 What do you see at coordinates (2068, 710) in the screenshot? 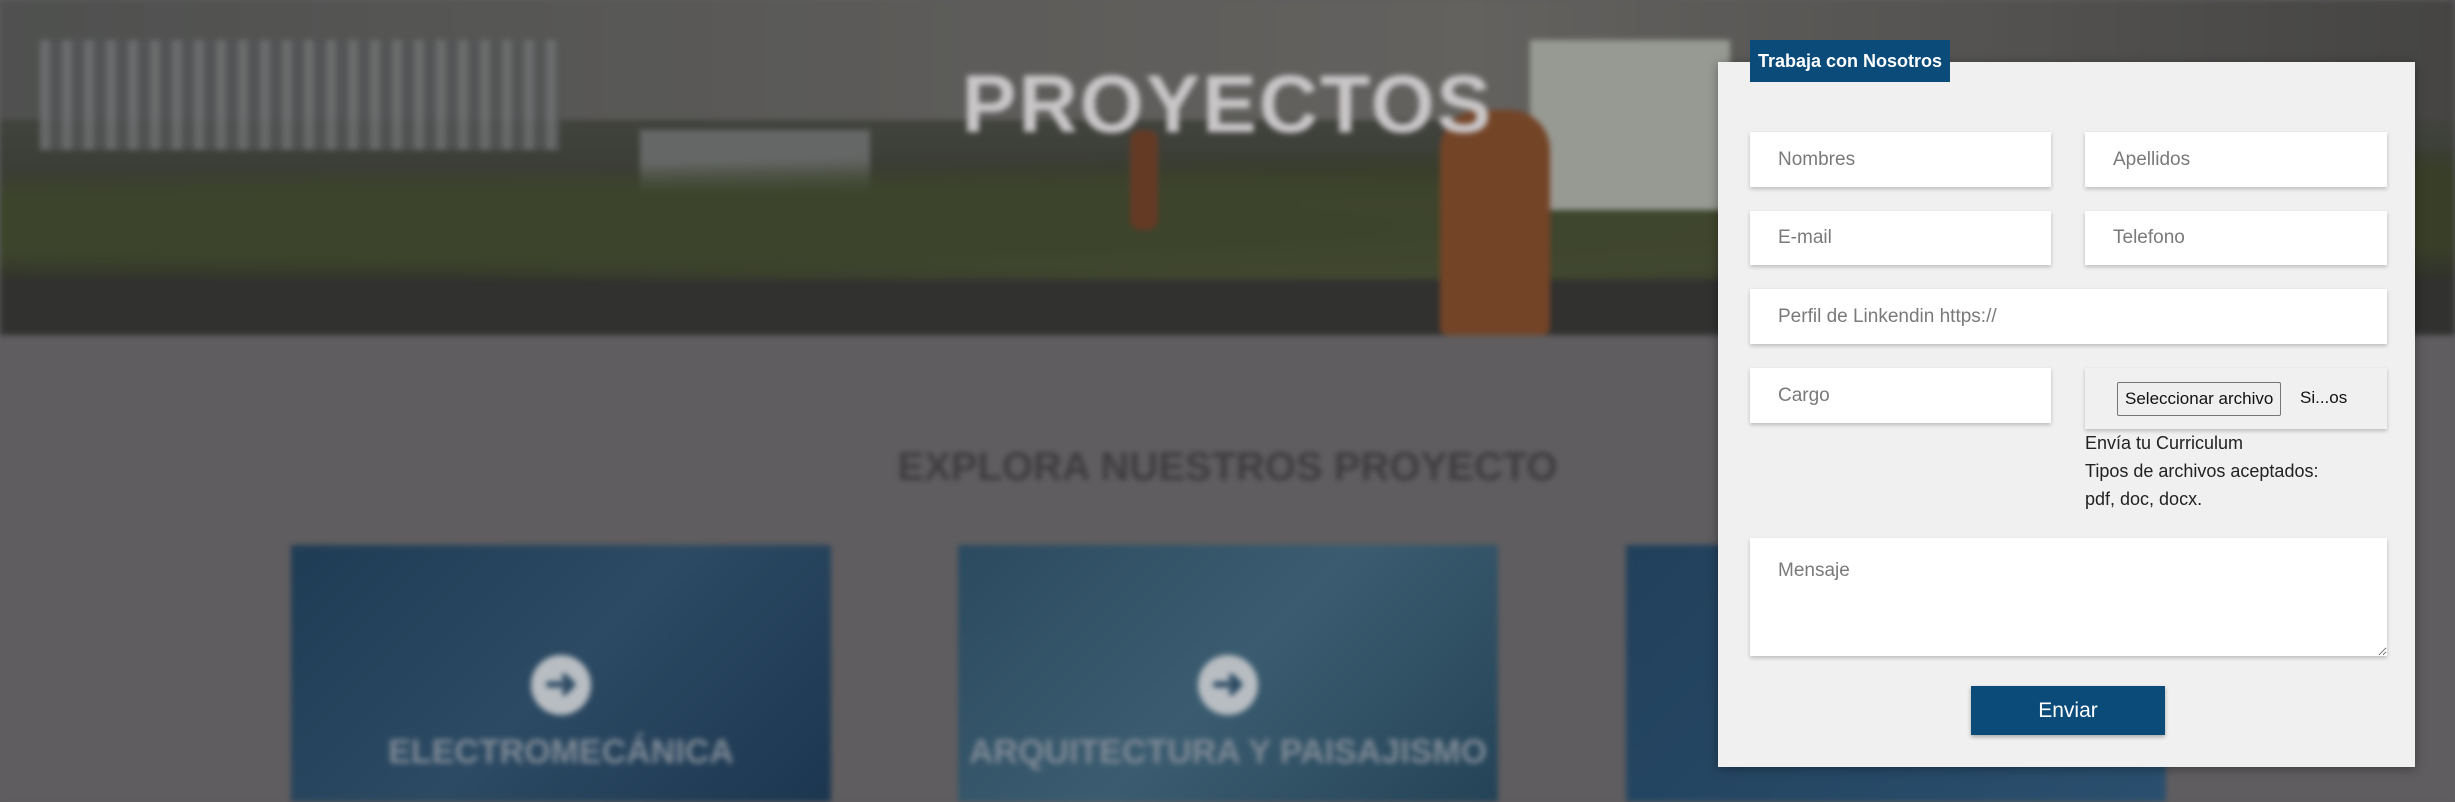
I see `enviar-button: Enviar` at bounding box center [2068, 710].